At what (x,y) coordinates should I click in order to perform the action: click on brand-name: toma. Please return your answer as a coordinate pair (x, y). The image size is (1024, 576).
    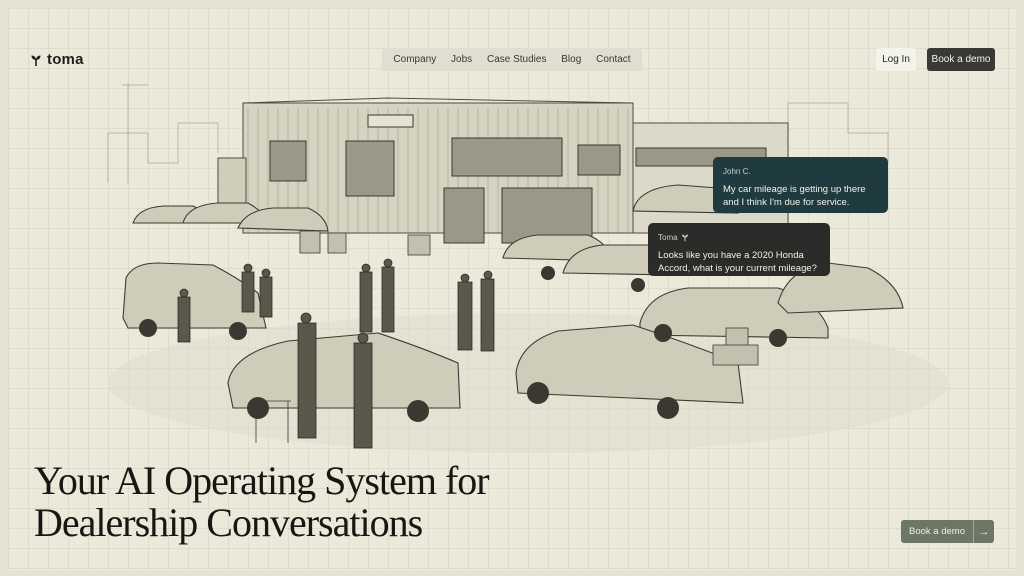
    Looking at the image, I should click on (65, 59).